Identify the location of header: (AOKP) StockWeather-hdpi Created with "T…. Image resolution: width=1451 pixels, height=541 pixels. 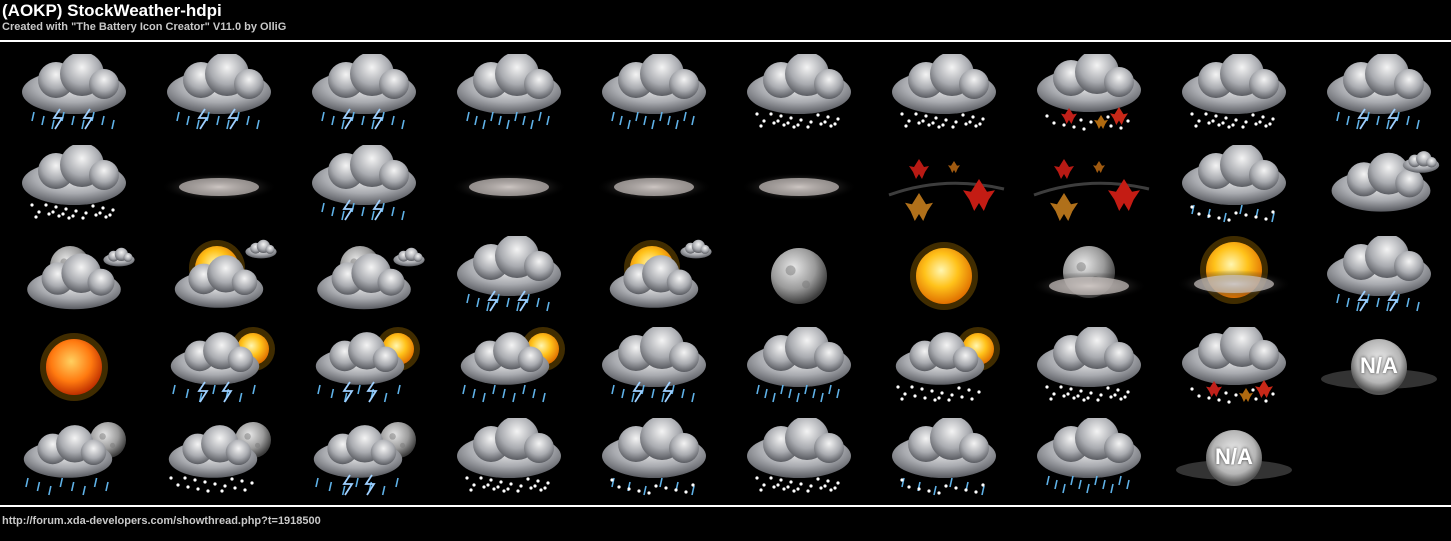
(144, 17).